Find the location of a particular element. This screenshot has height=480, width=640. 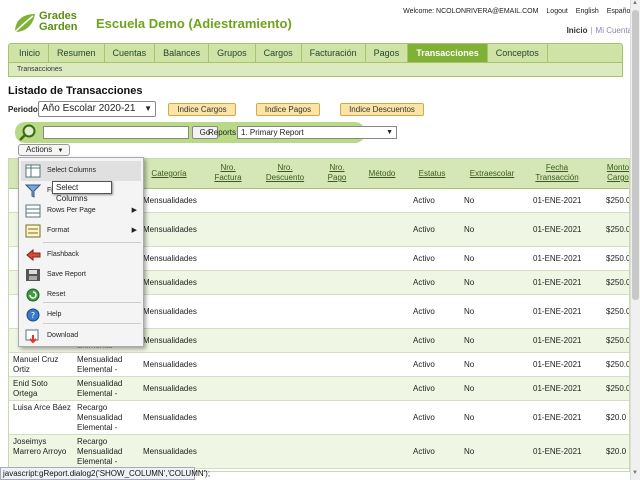

col-extraescolar: Extraescolar is located at coordinates (492, 174).